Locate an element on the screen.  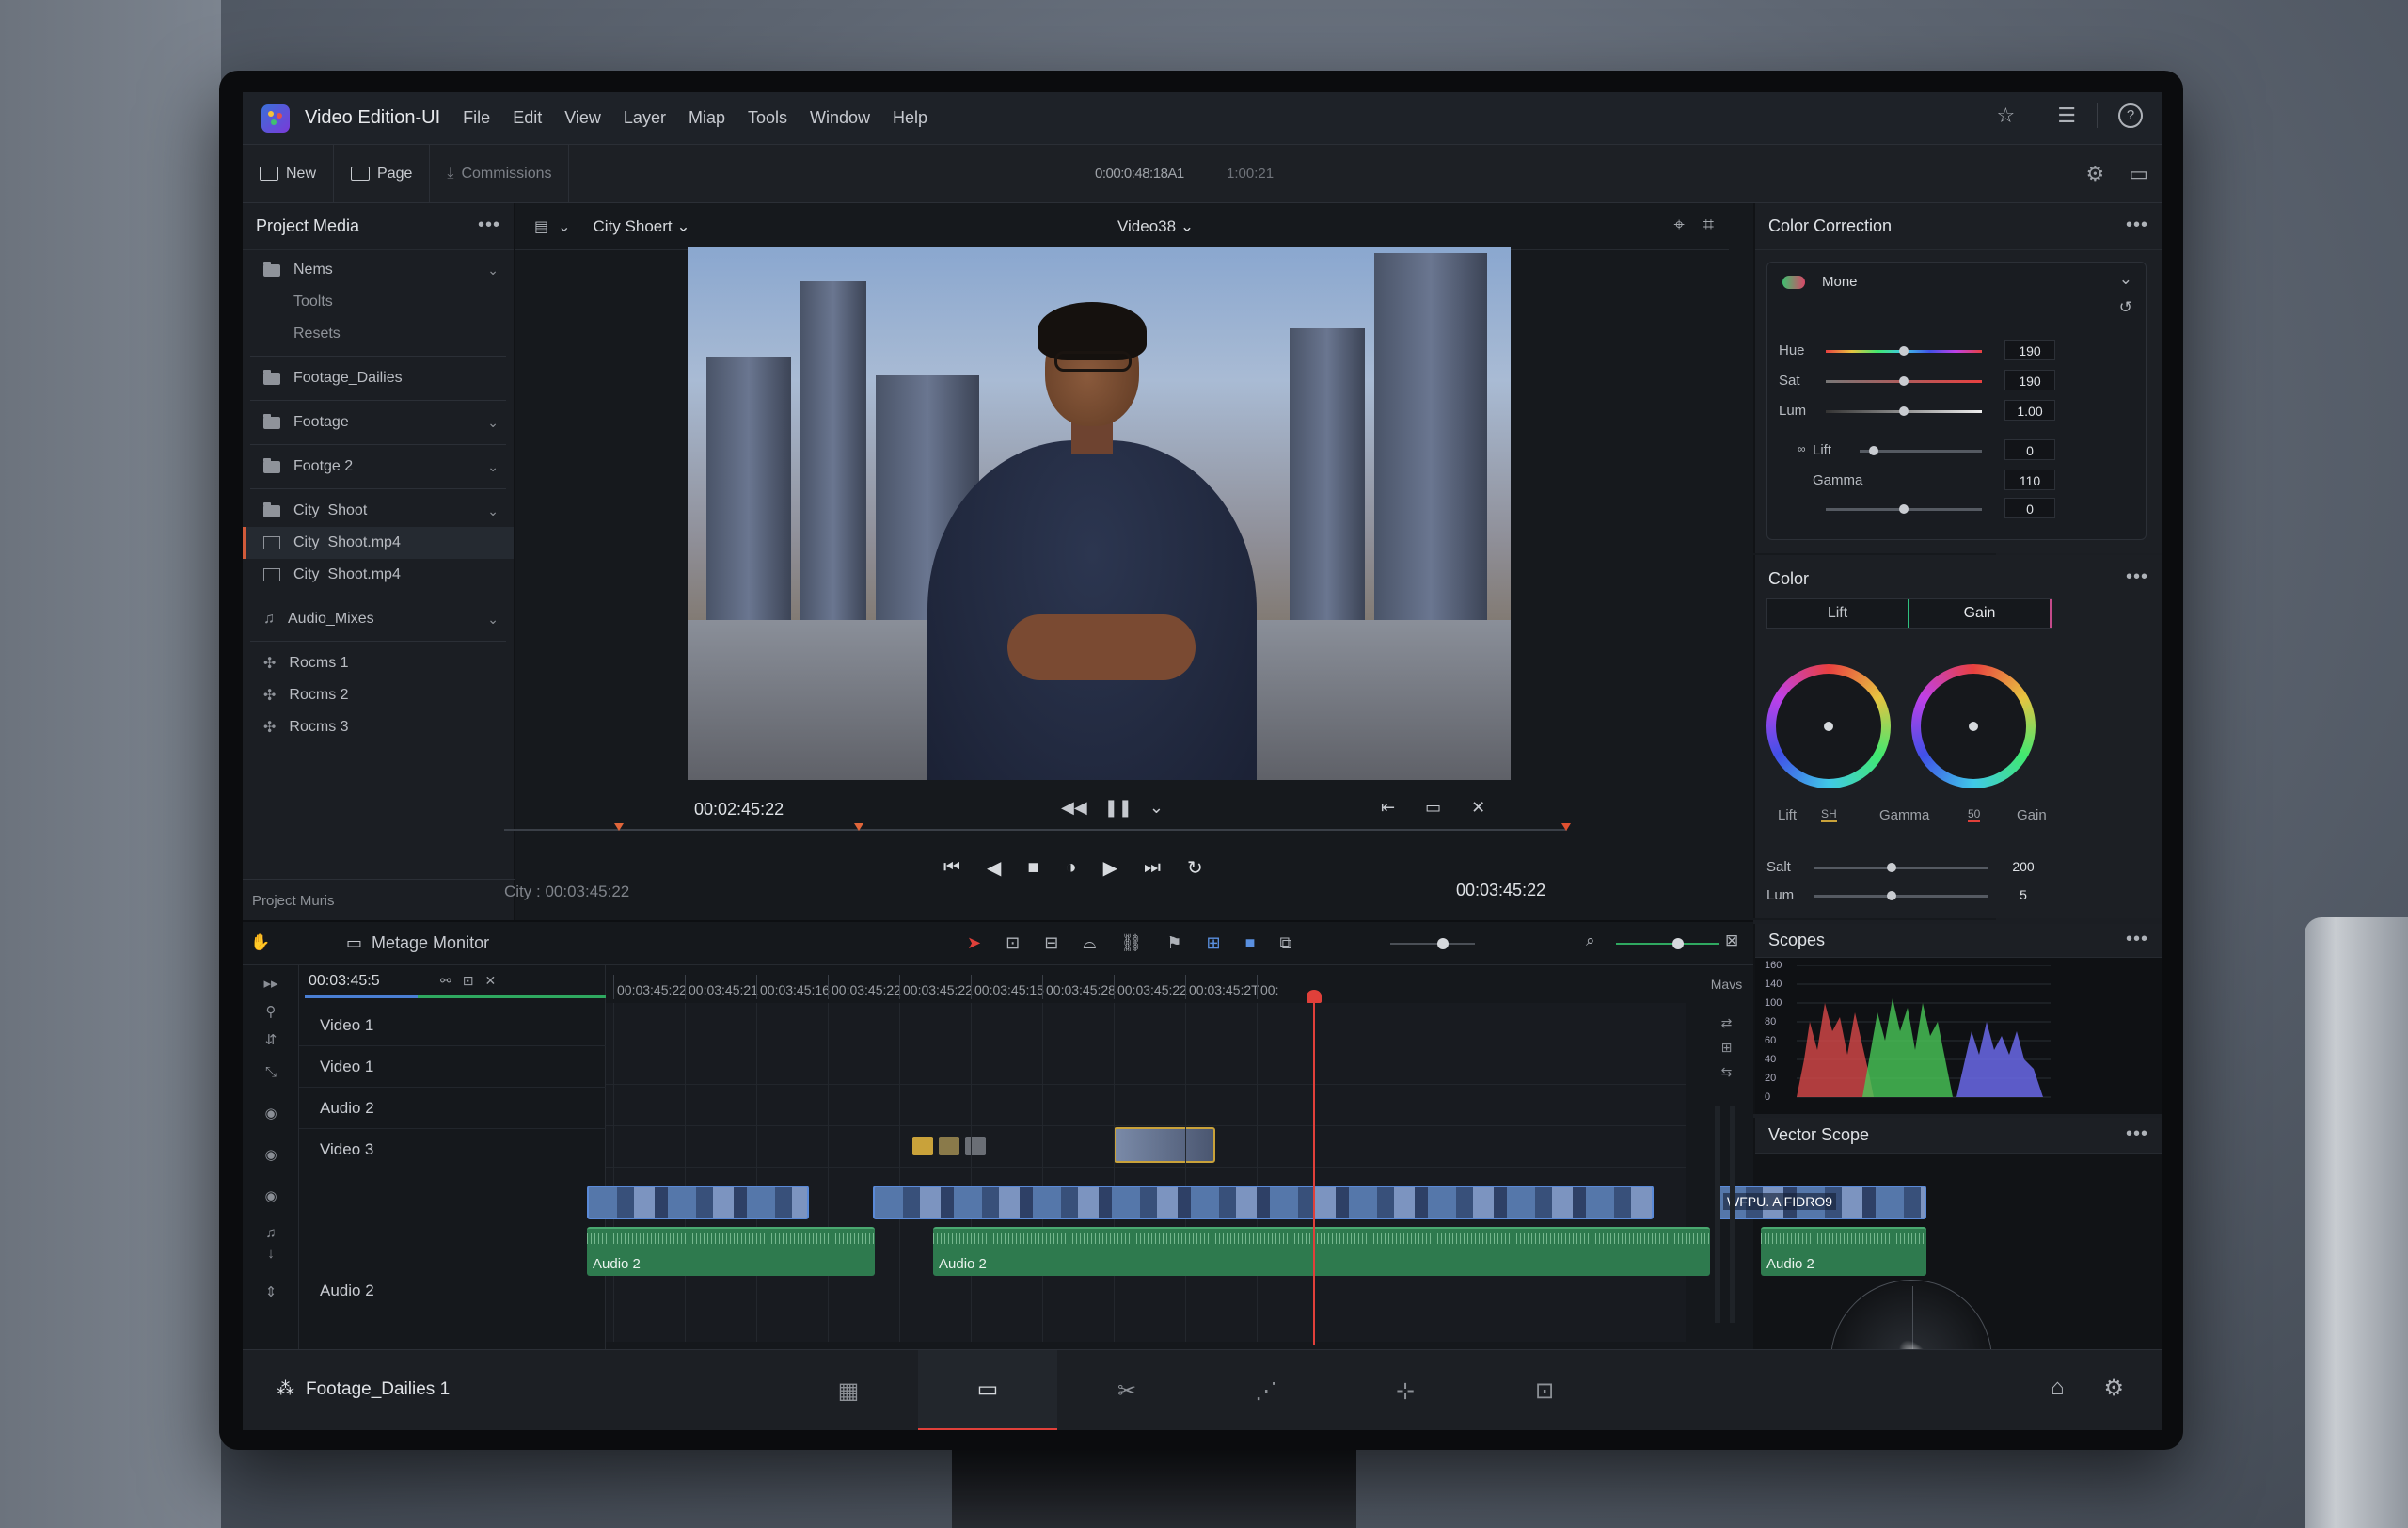
track-video-3: Video 3 is located at coordinates (453, 1149).